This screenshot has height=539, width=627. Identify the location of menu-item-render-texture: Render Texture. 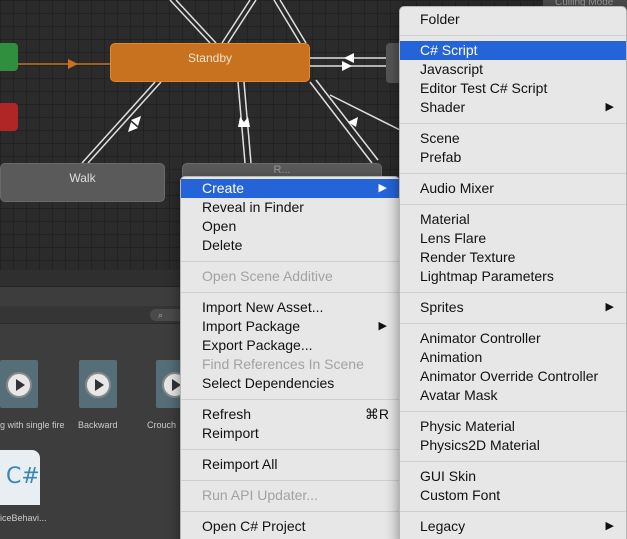
(513, 257).